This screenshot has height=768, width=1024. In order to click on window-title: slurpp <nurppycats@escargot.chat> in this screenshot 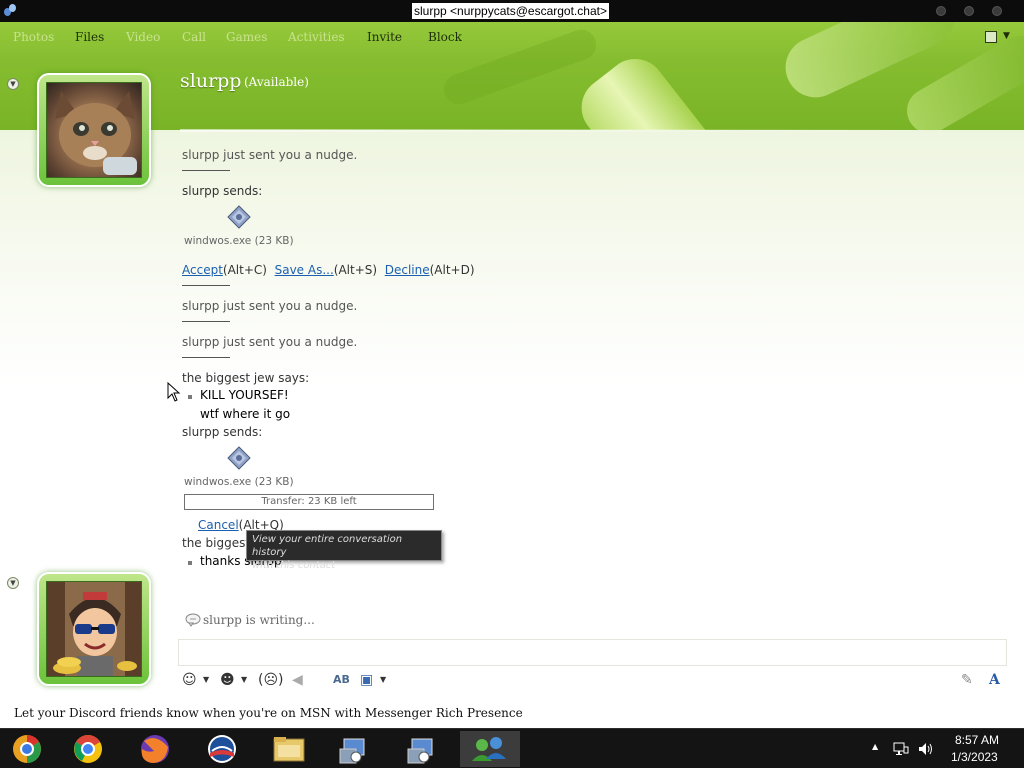, I will do `click(510, 11)`.